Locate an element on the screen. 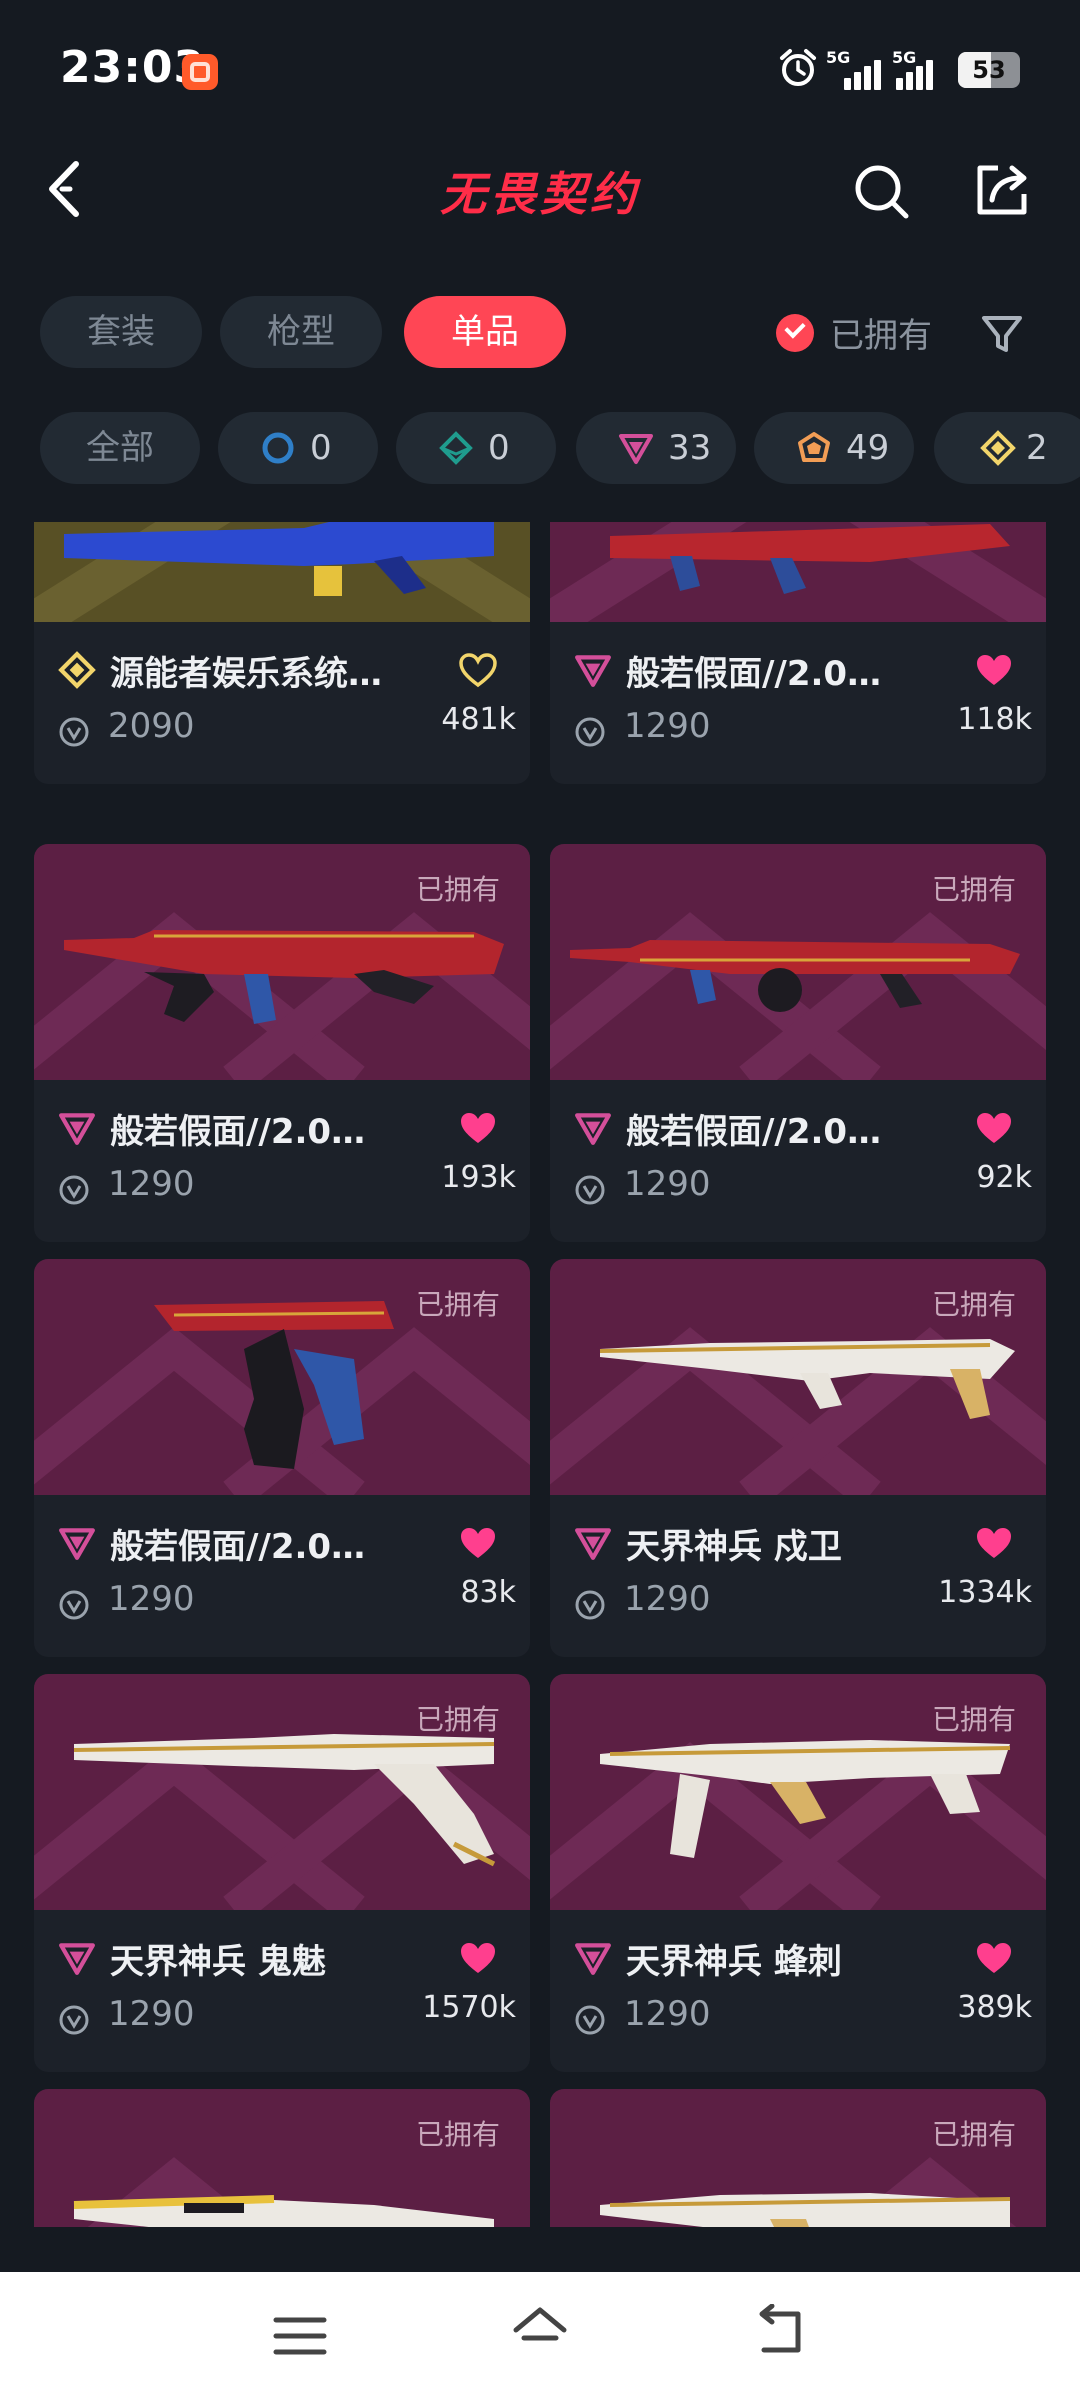 This screenshot has height=2400, width=1080. skin-card: 已拥有 般若假面//2.0… 1290 83k is located at coordinates (282, 1458).